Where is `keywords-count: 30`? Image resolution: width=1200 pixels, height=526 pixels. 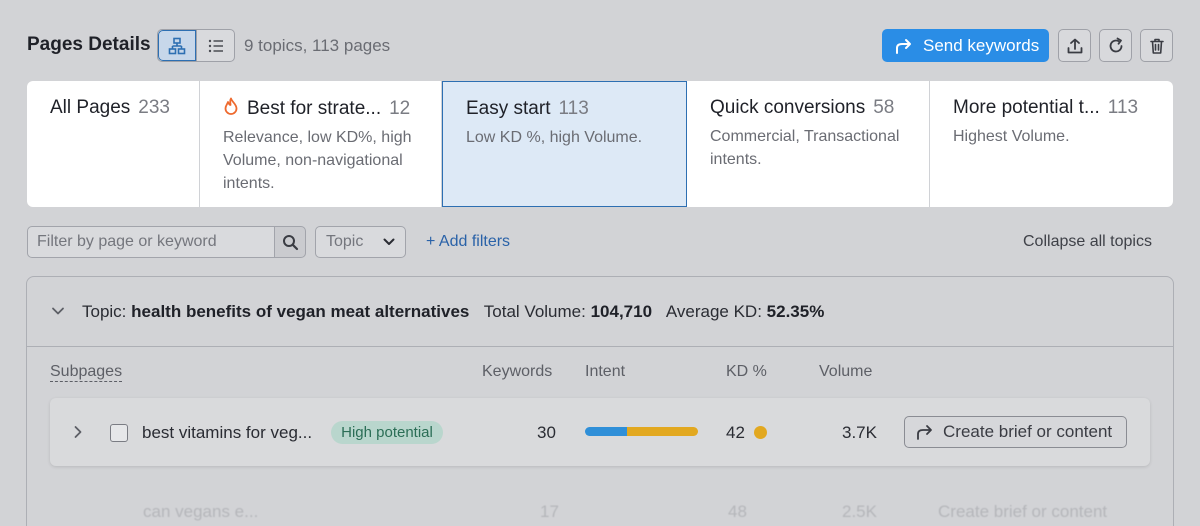 keywords-count: 30 is located at coordinates (546, 433).